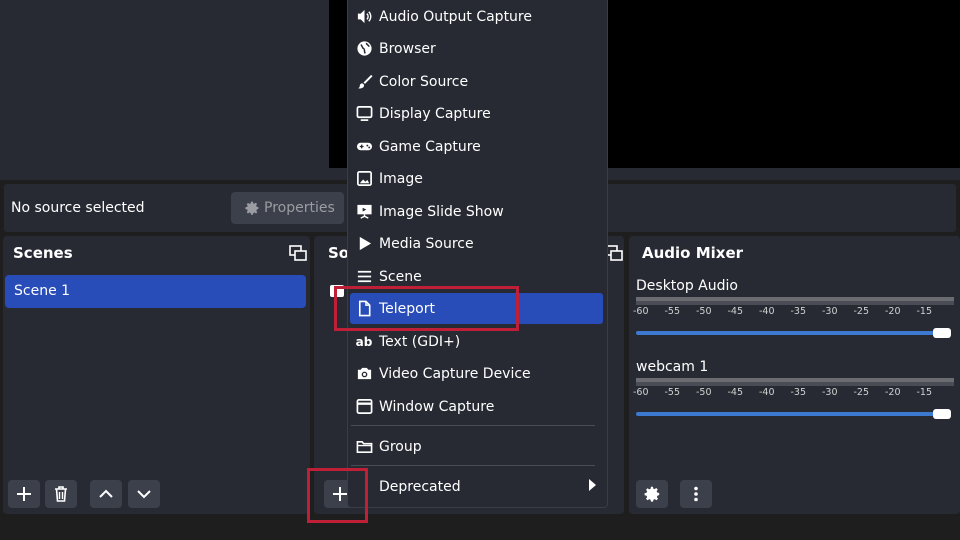  What do you see at coordinates (155, 291) in the screenshot?
I see `scene-list-item: Scene 1` at bounding box center [155, 291].